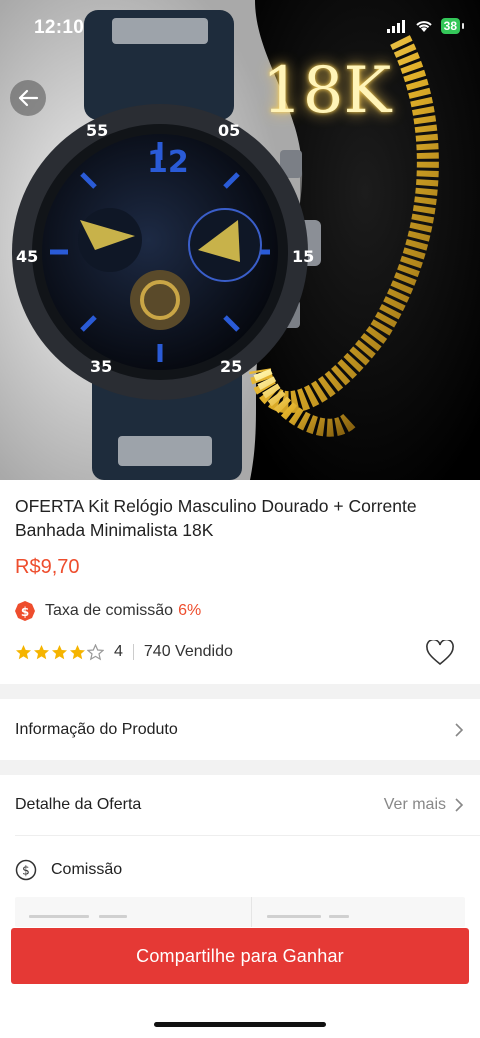  Describe the element at coordinates (303, 256) in the screenshot. I see `svg-text: 15` at that location.